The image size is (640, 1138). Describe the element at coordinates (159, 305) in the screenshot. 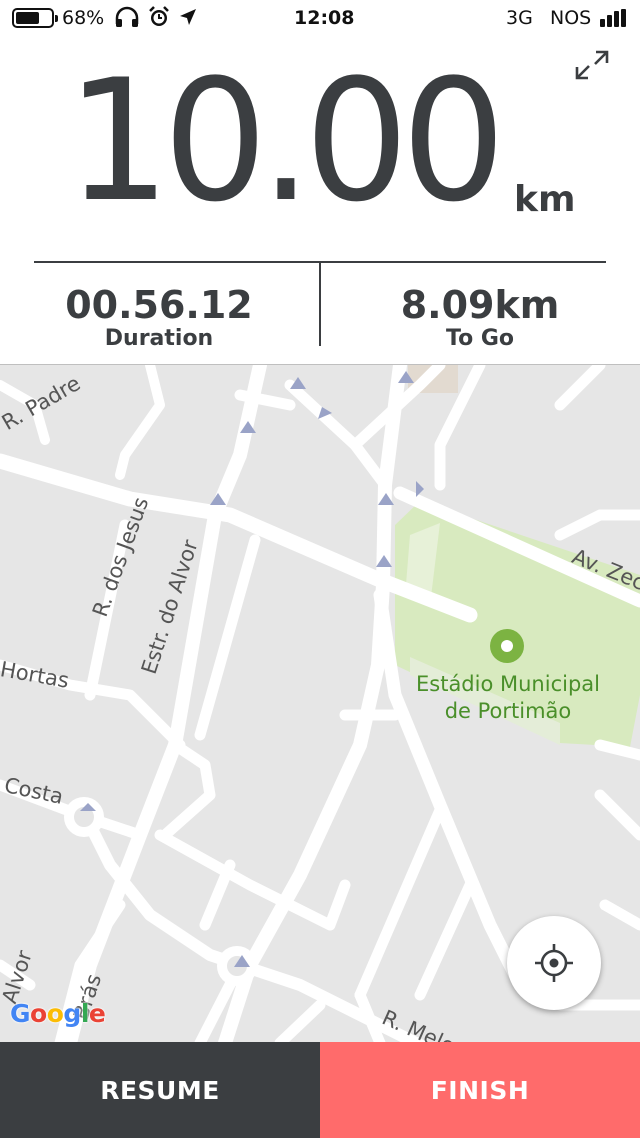

I see `duration-value: 00.56.12` at that location.